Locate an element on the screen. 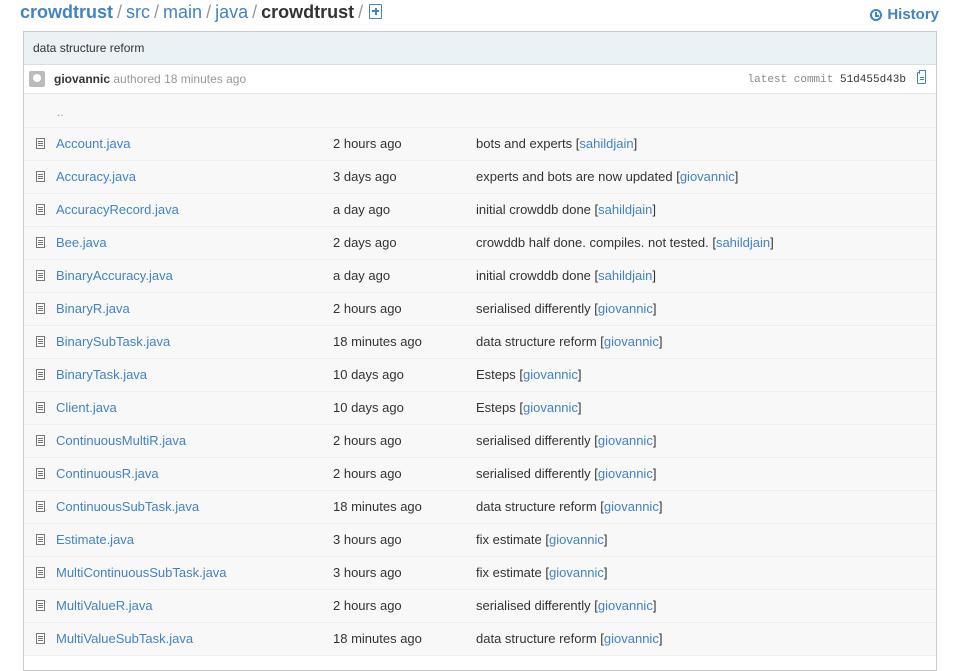 The height and width of the screenshot is (671, 963). breadcrumb-repo: crowdtrust is located at coordinates (66, 12).